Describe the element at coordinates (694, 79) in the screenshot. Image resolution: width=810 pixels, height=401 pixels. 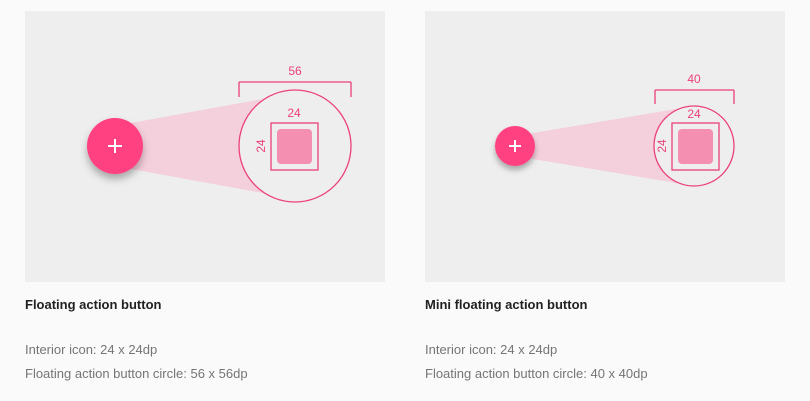
I see `circle-size-label: 40` at that location.